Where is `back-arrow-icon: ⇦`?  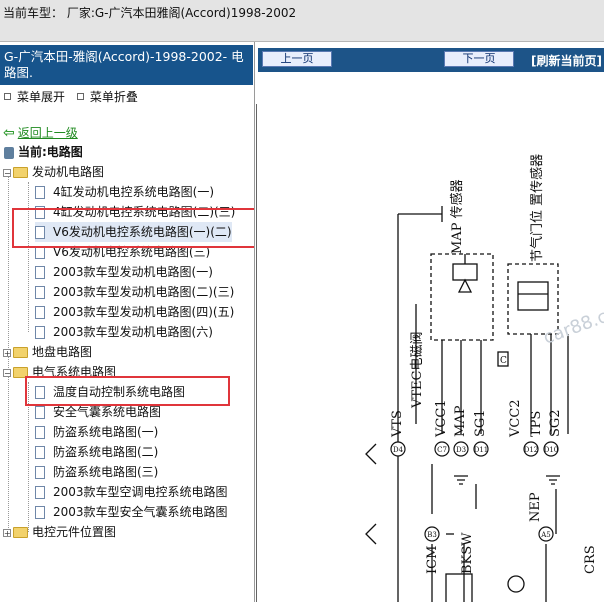
back-arrow-icon: ⇦ is located at coordinates (9, 133).